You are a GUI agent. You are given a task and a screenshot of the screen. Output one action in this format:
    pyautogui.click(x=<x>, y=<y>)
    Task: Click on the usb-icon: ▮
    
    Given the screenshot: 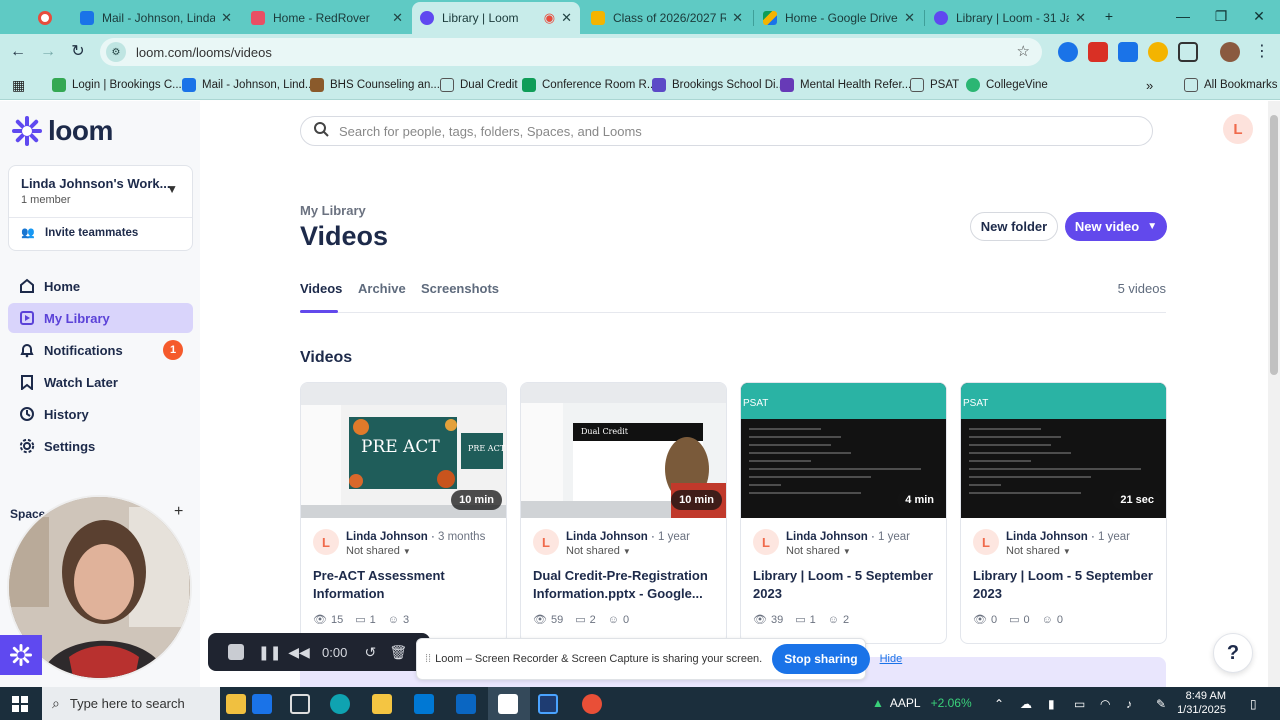 What is the action you would take?
    pyautogui.click(x=1051, y=704)
    